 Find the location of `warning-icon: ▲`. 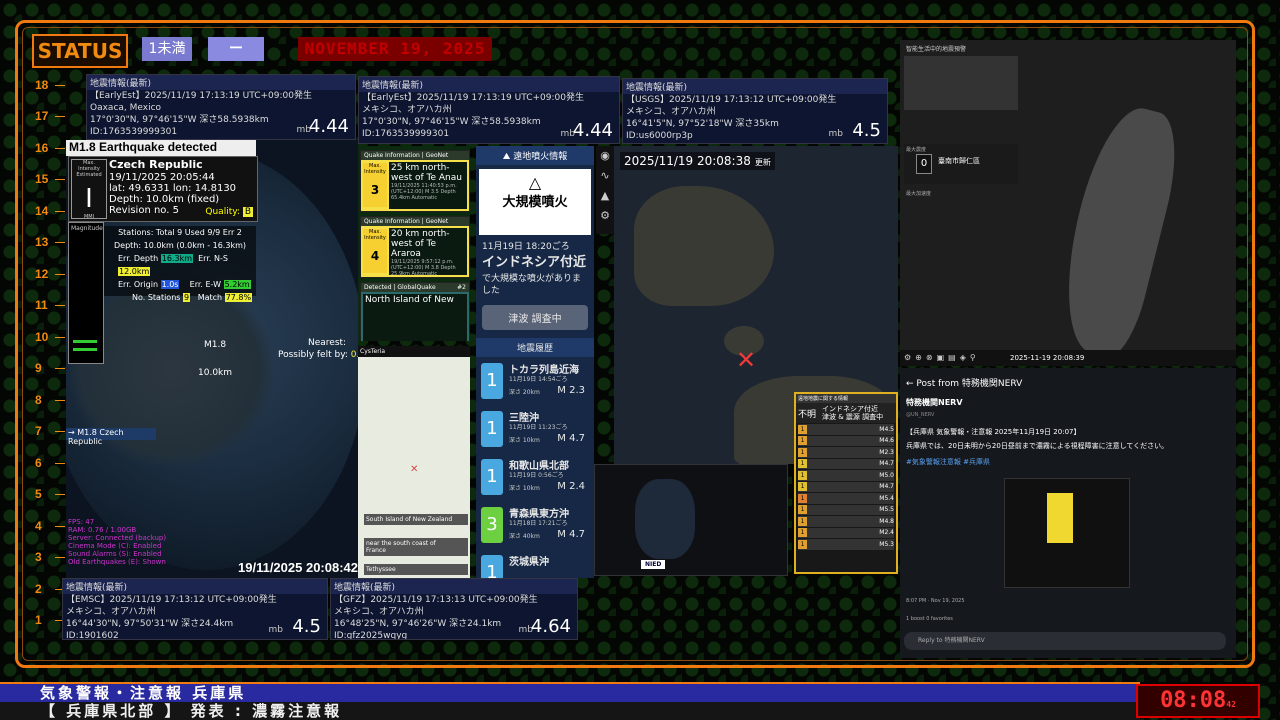

warning-icon: ▲ is located at coordinates (605, 196).